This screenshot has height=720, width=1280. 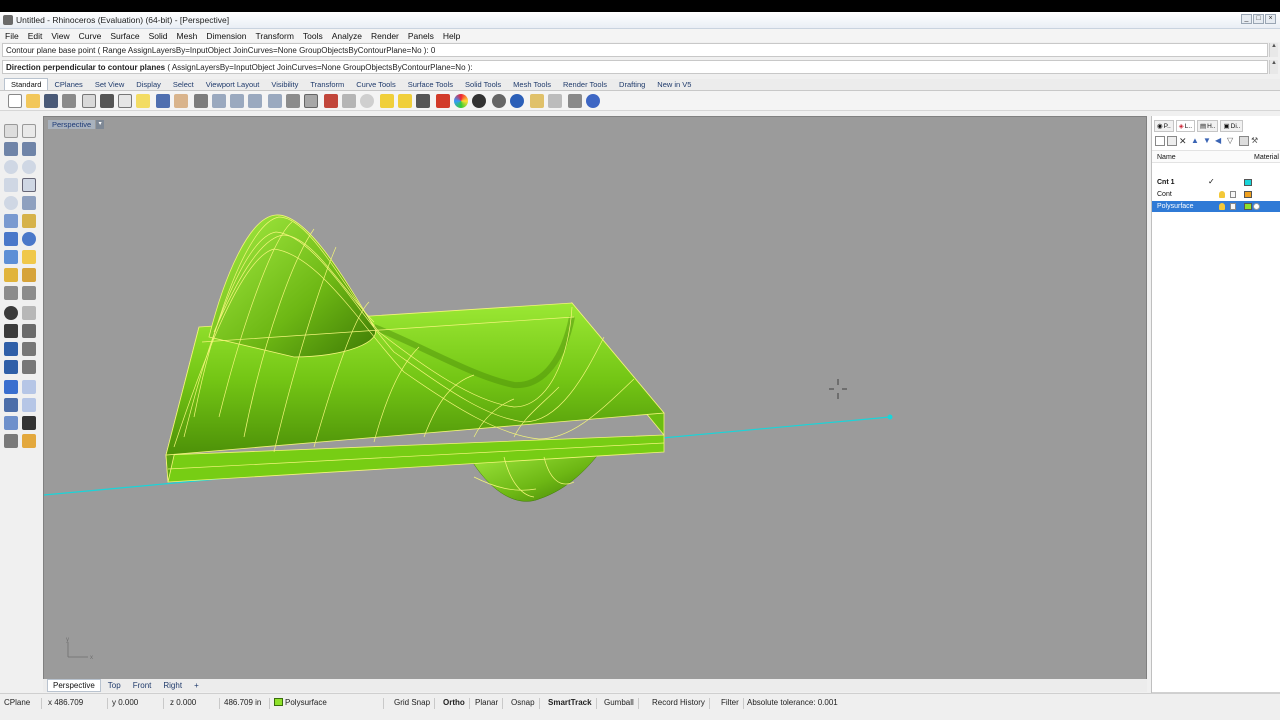 I want to click on fillet-curves-icon, so click(x=29, y=203).